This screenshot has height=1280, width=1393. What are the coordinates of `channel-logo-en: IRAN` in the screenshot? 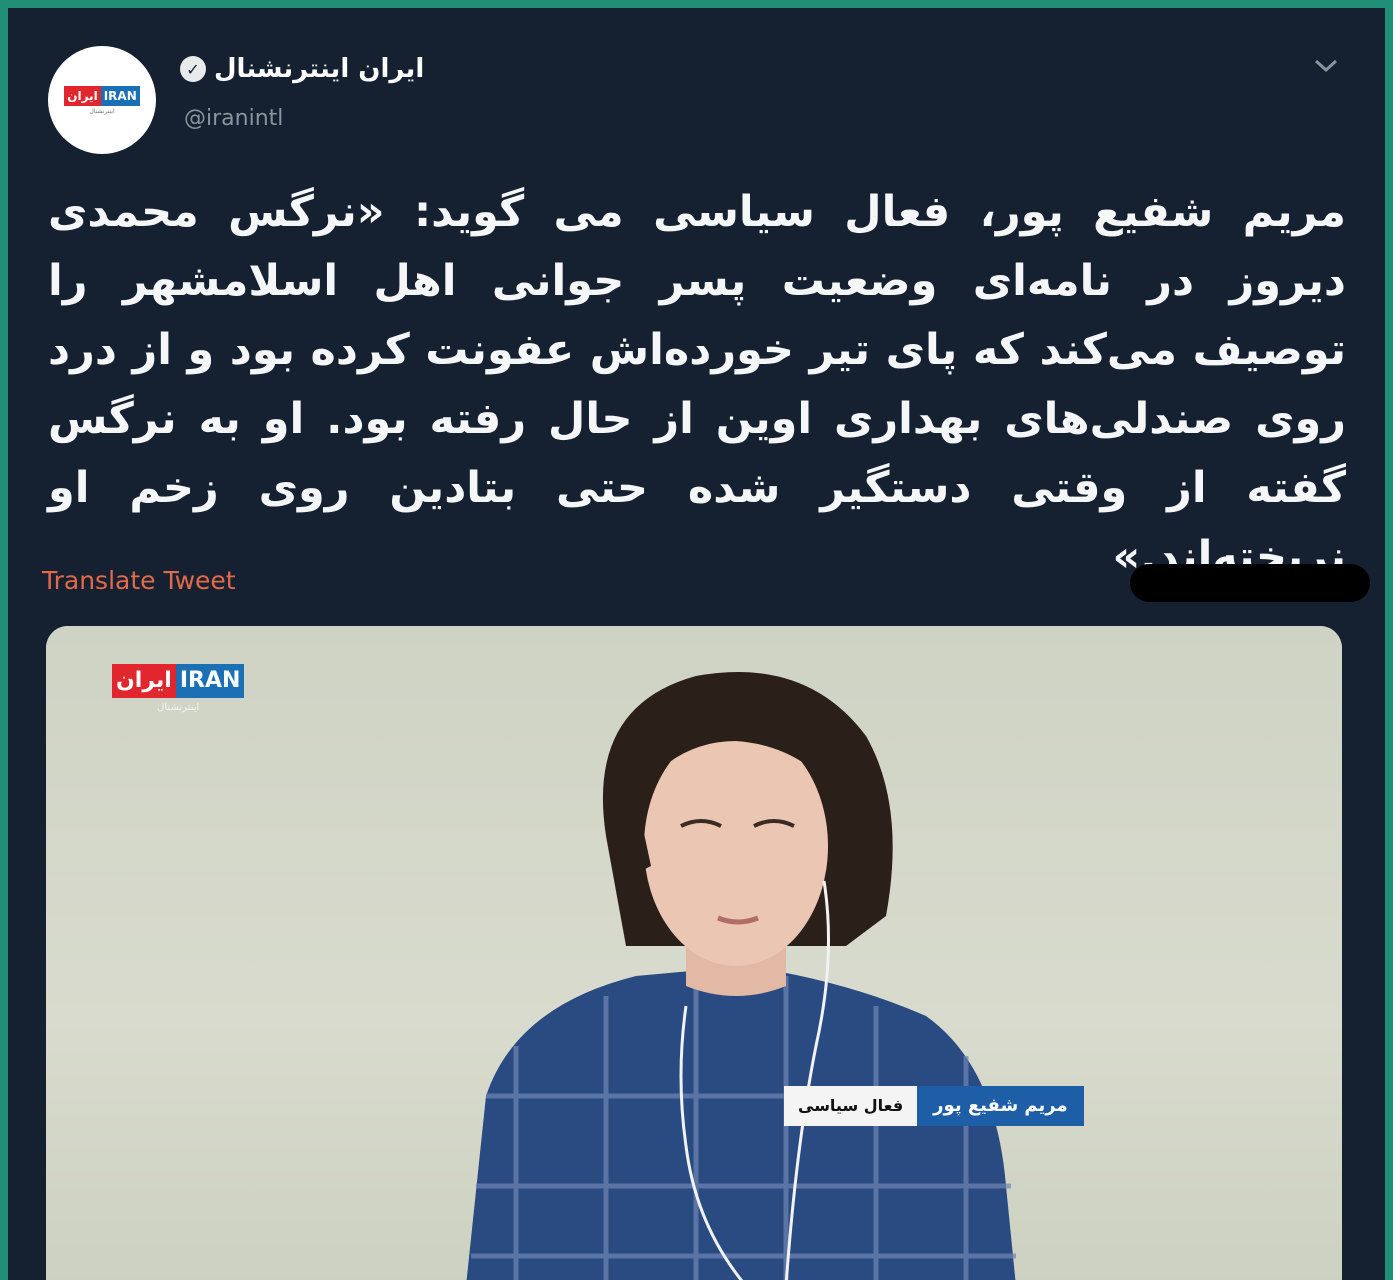 It's located at (210, 681).